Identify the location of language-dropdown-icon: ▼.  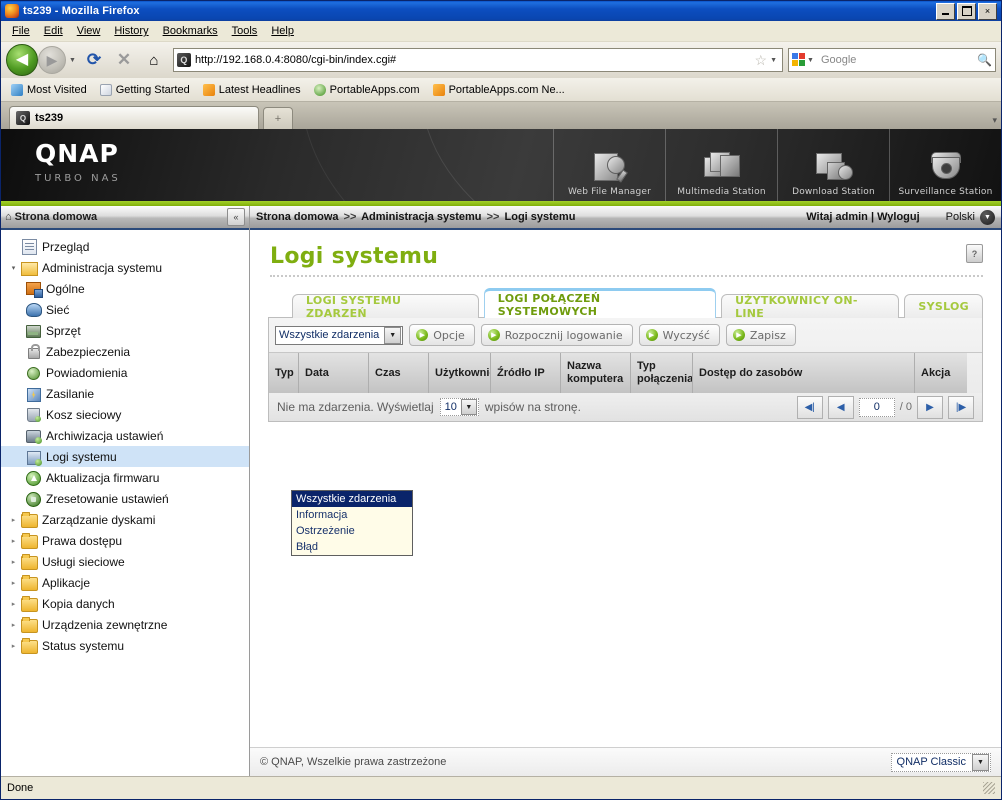
(987, 217).